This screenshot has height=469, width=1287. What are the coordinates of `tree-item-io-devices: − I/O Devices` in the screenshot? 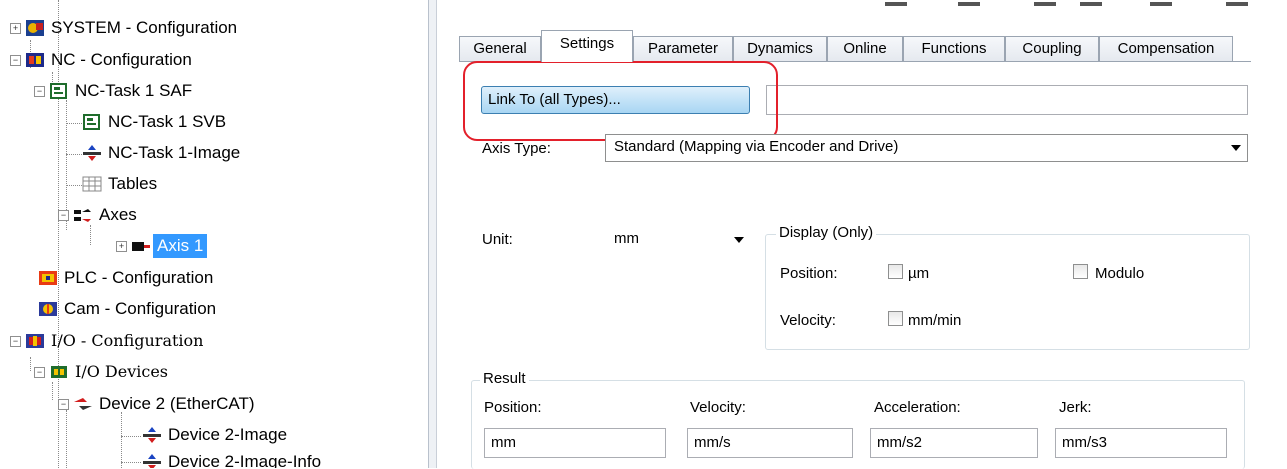 It's located at (103, 372).